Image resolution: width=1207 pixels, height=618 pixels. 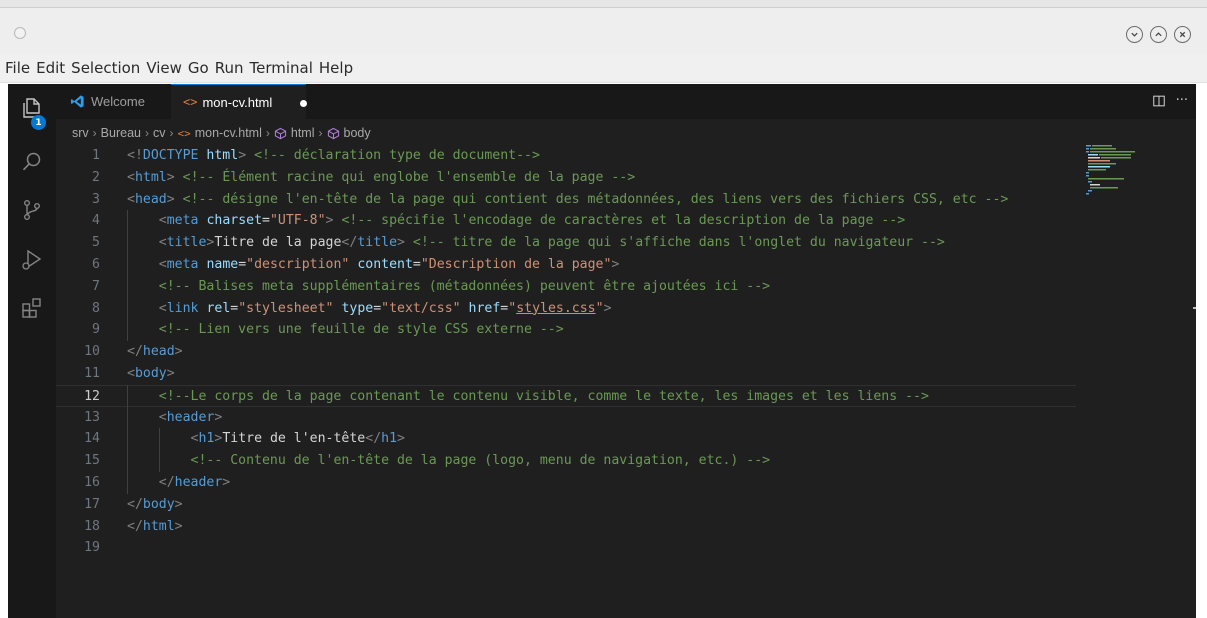 What do you see at coordinates (155, 352) in the screenshot?
I see `code-text: </head>` at bounding box center [155, 352].